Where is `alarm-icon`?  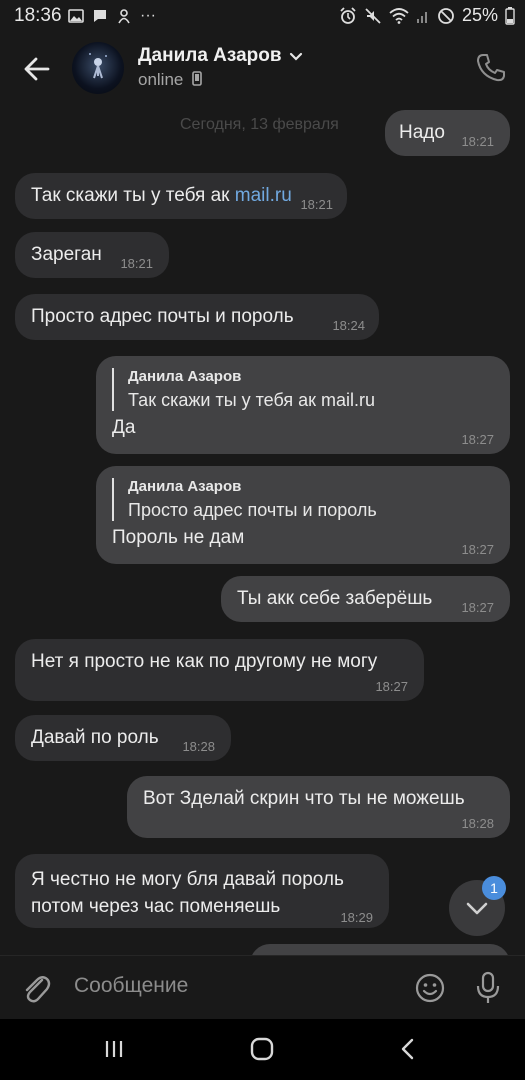 alarm-icon is located at coordinates (348, 15).